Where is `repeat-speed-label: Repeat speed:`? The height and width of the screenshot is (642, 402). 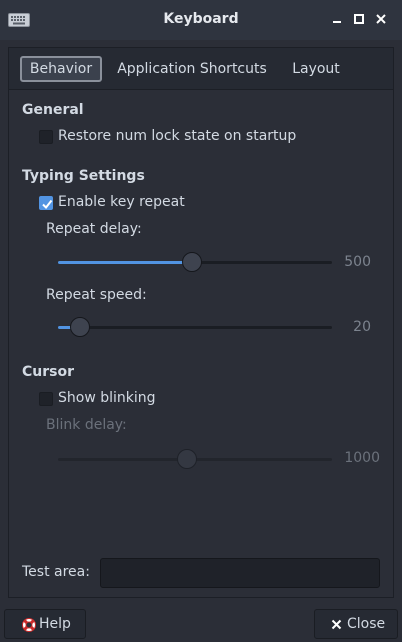 repeat-speed-label: Repeat speed: is located at coordinates (96, 295).